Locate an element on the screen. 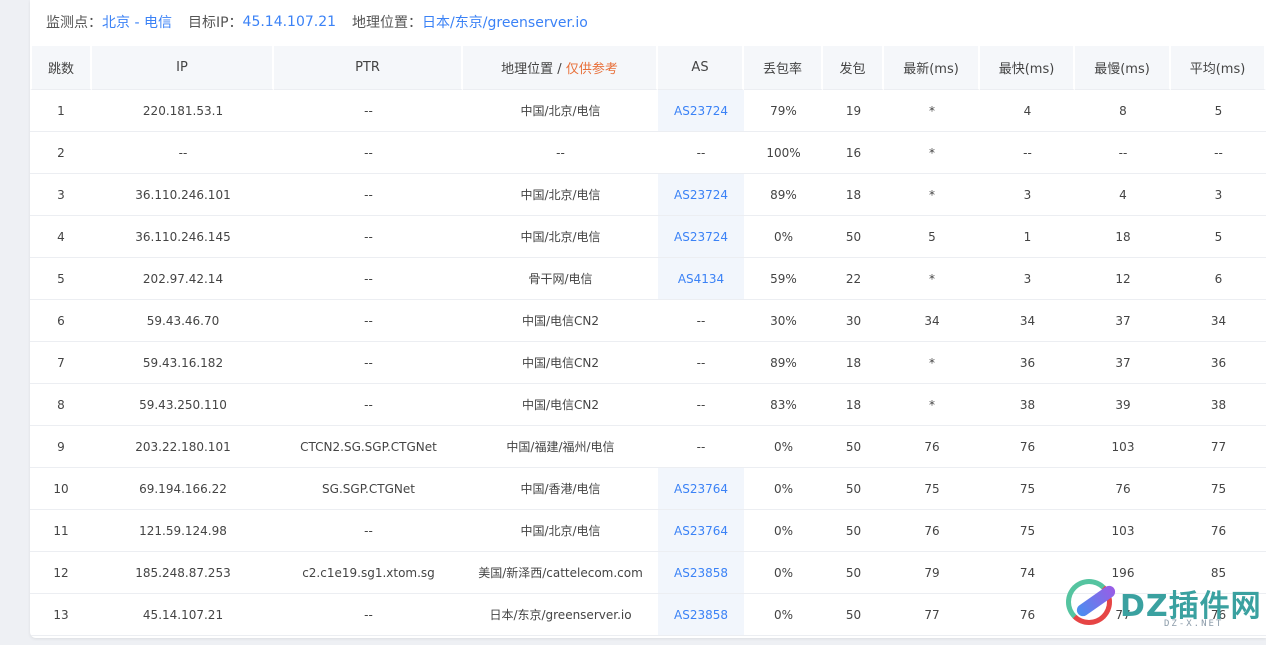 The image size is (1266, 645). target-ip-label: 目标IP： is located at coordinates (215, 23).